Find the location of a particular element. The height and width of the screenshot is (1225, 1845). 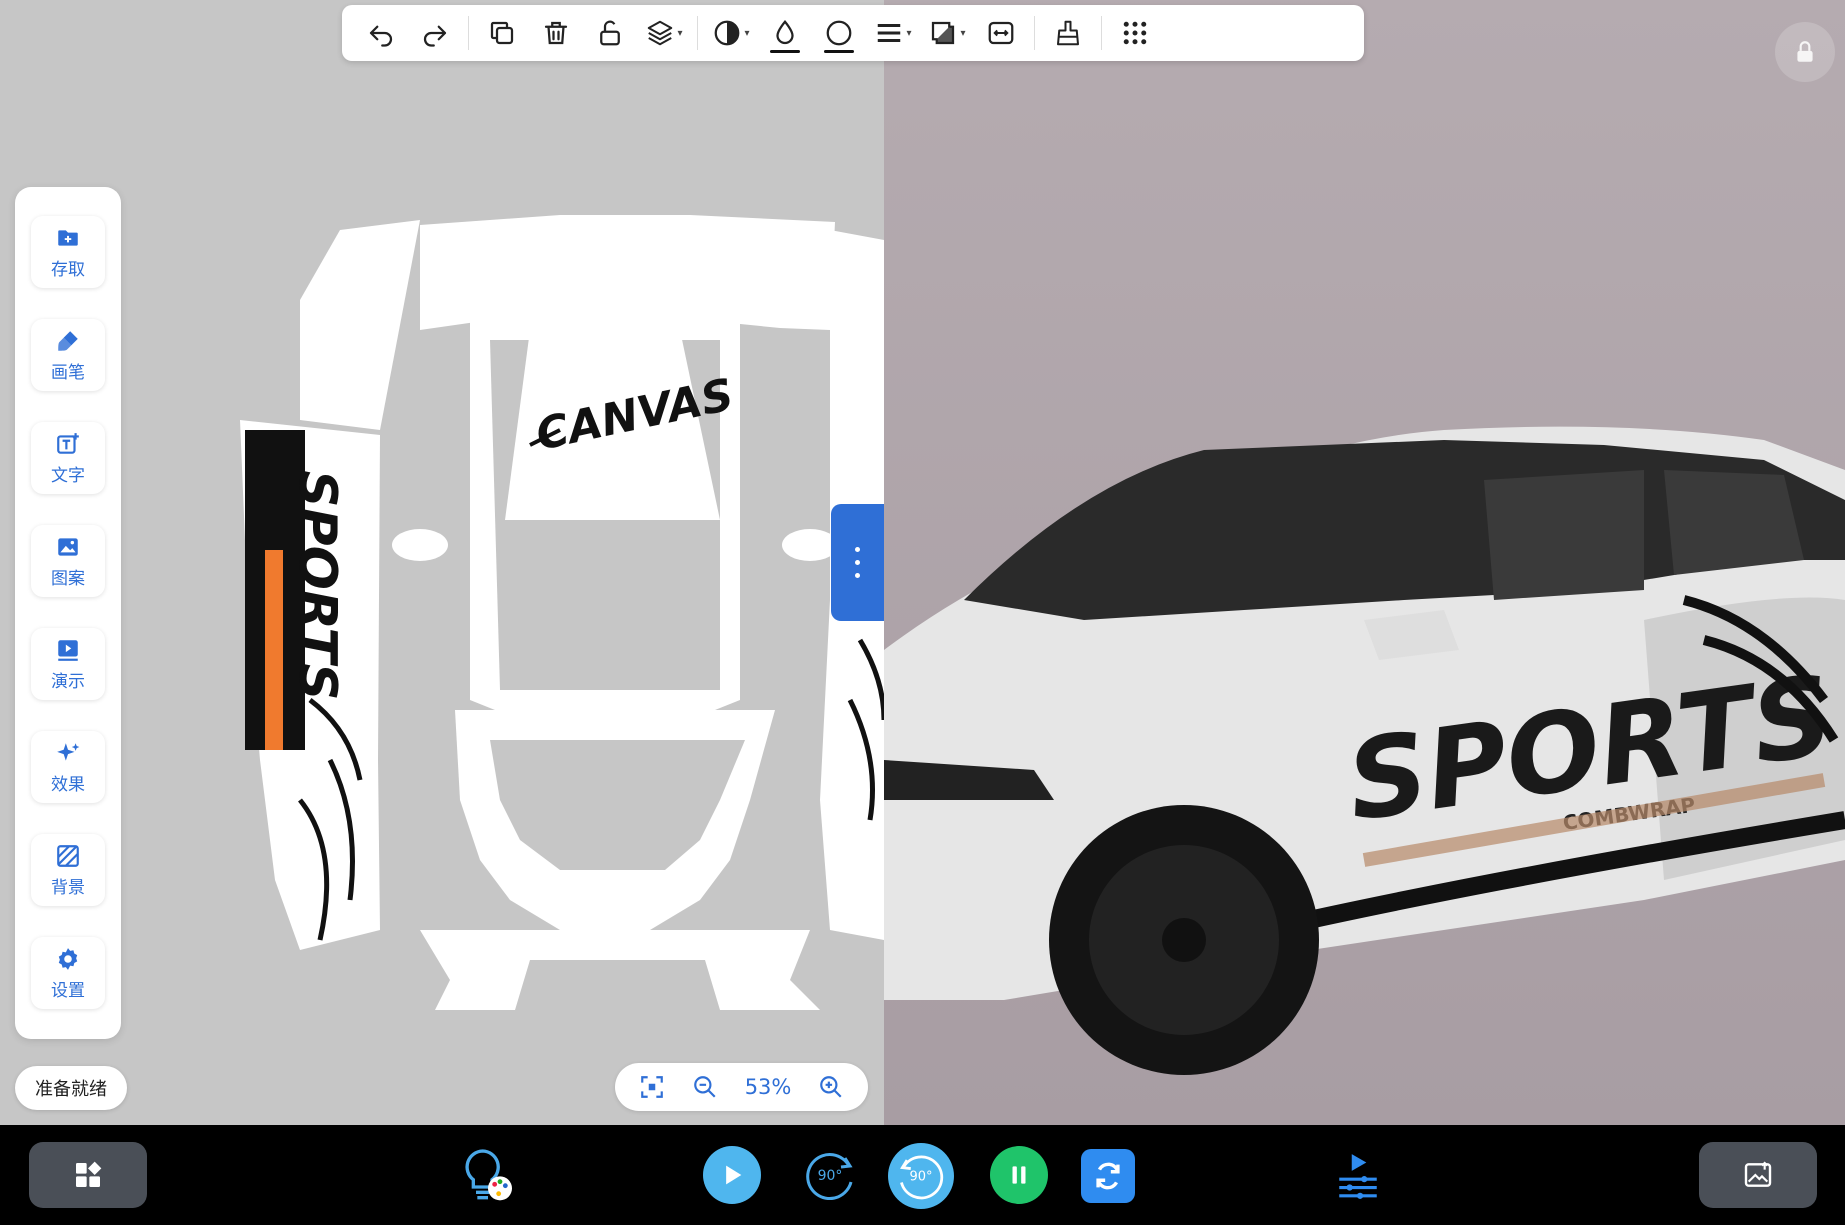

sidebar-item-background: 背景 is located at coordinates (68, 870).